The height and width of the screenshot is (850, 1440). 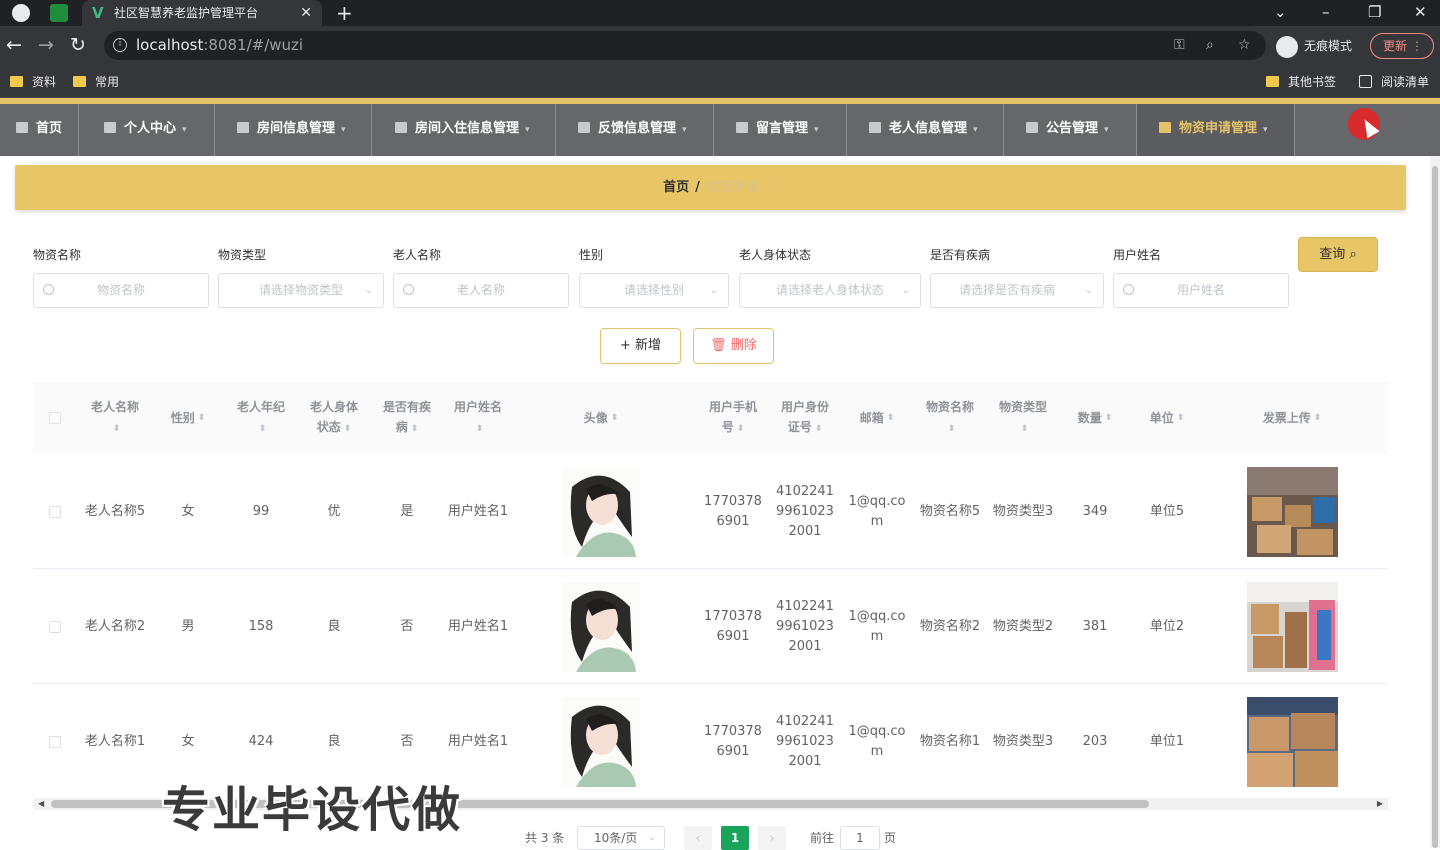 What do you see at coordinates (33, 82) in the screenshot?
I see `bookmark-folder: 资料` at bounding box center [33, 82].